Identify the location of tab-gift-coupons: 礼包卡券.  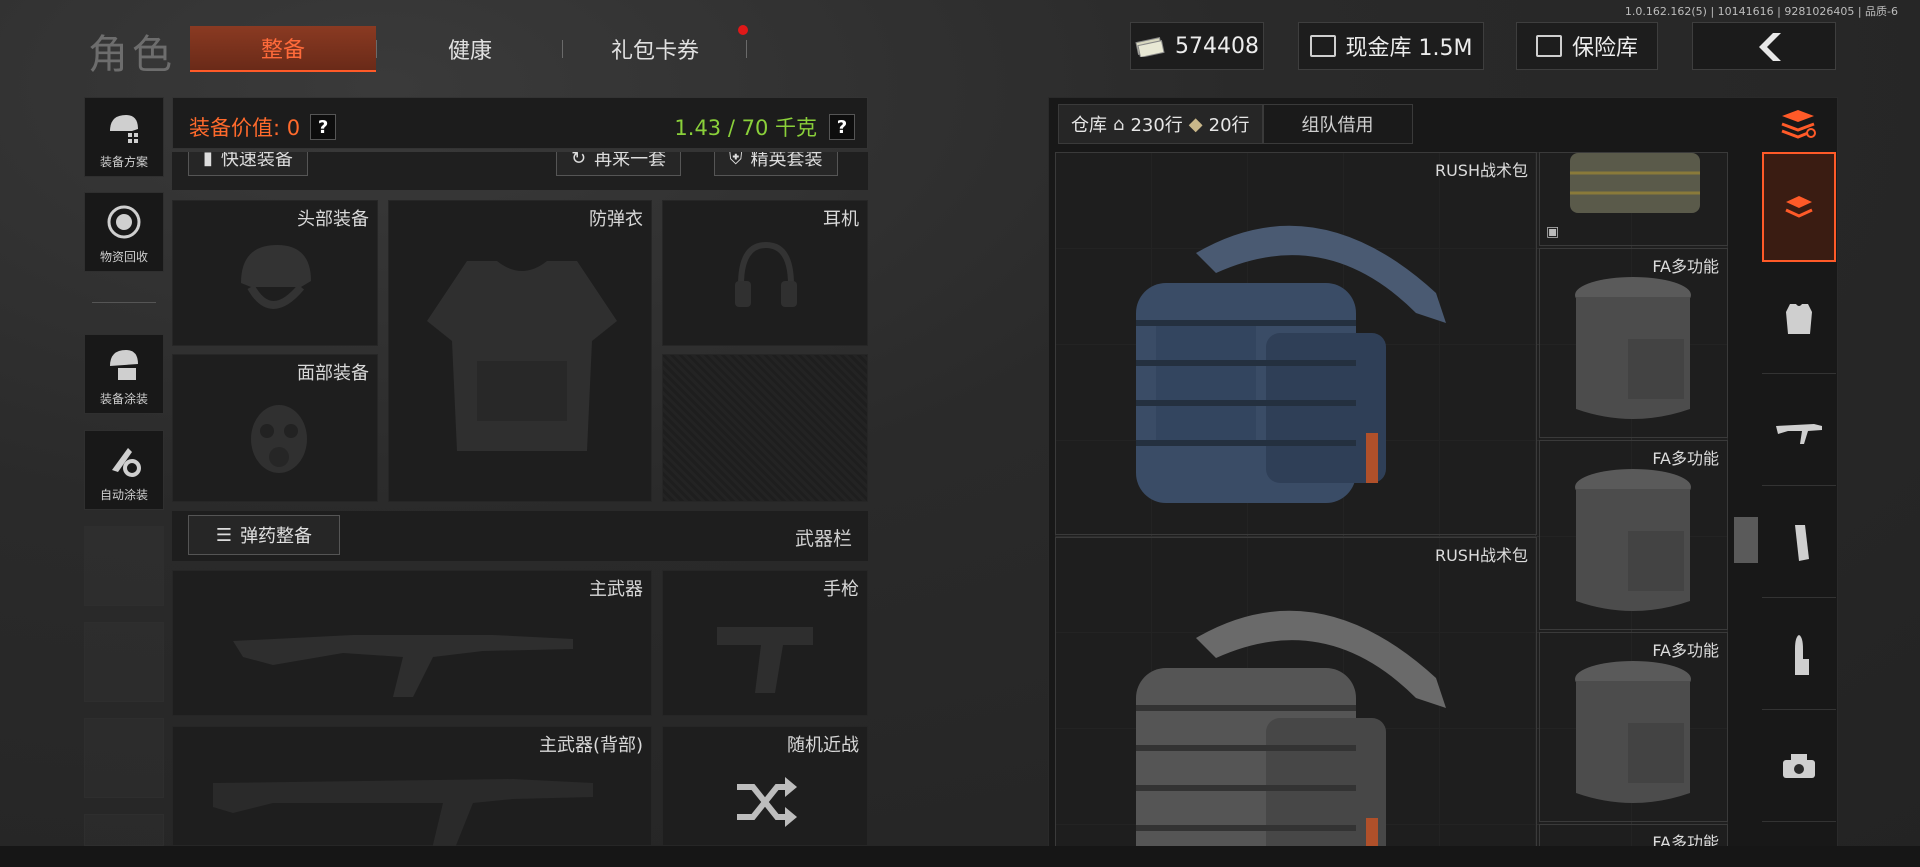
(655, 49).